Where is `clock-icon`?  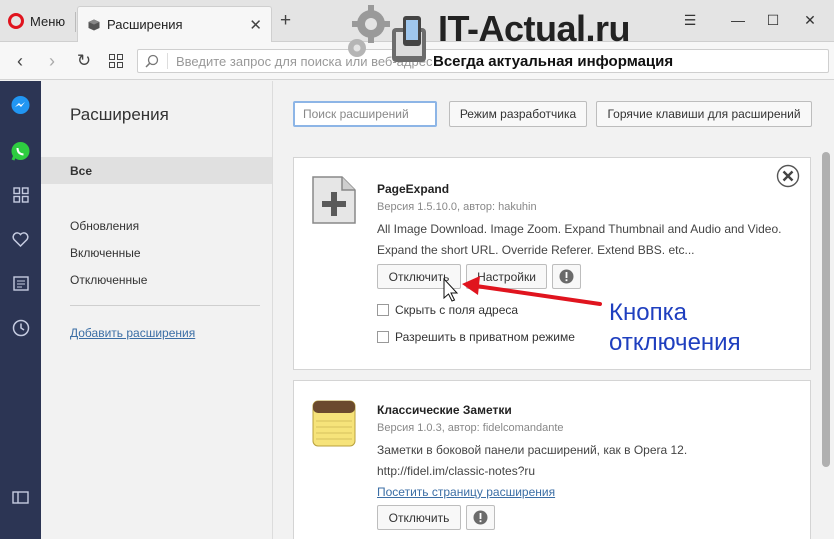 clock-icon is located at coordinates (20, 327).